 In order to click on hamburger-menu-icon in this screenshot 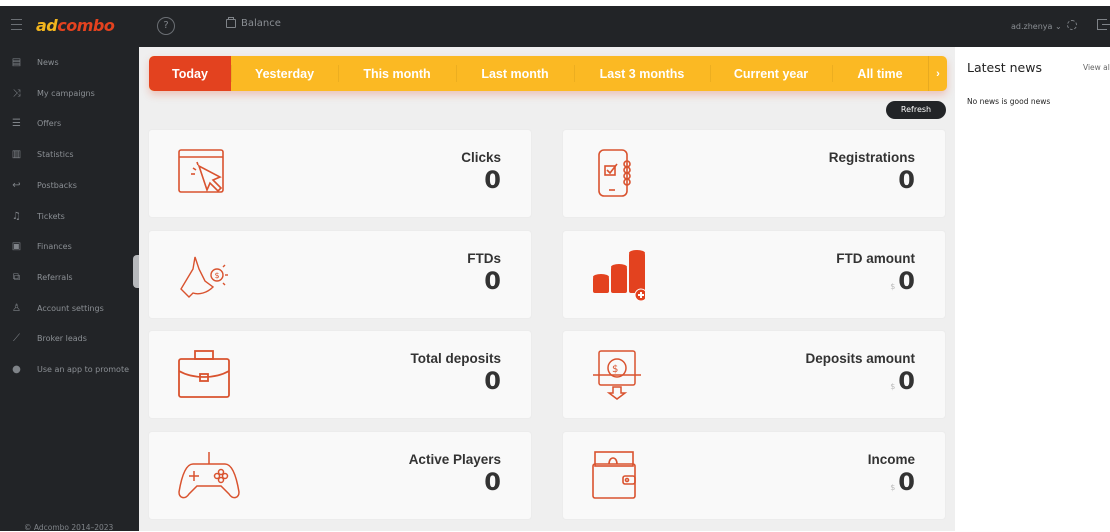, I will do `click(16, 24)`.